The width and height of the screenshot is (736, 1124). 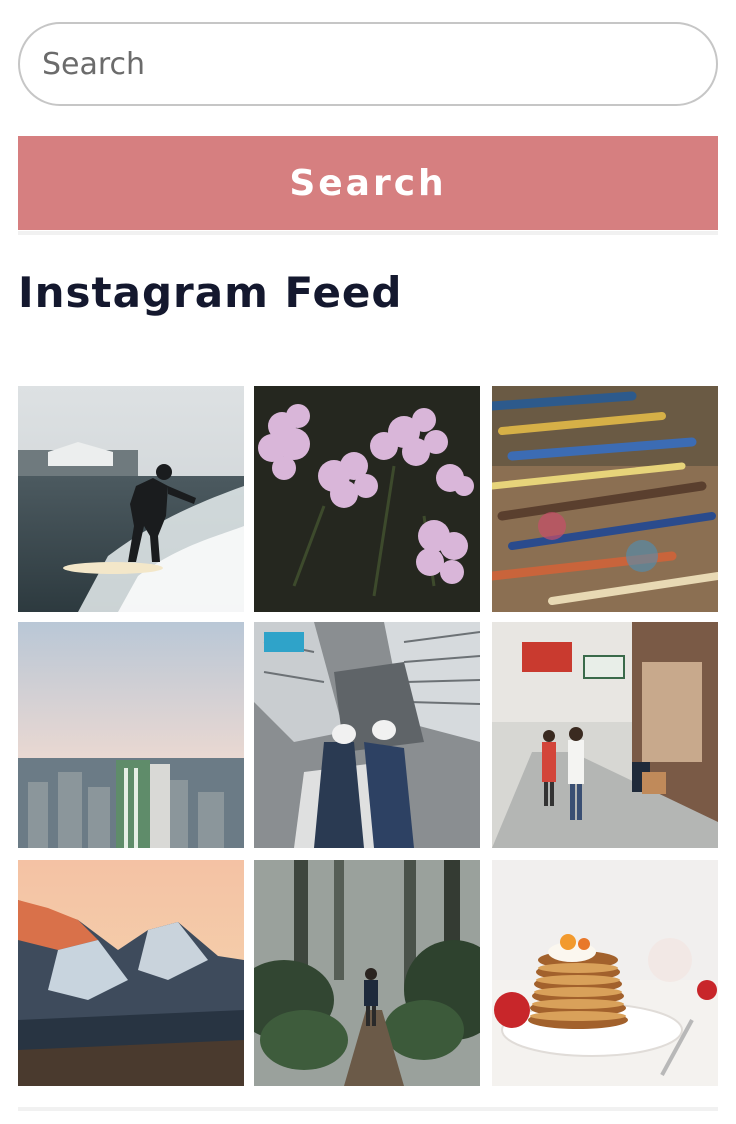 What do you see at coordinates (368, 64) in the screenshot?
I see `search-input` at bounding box center [368, 64].